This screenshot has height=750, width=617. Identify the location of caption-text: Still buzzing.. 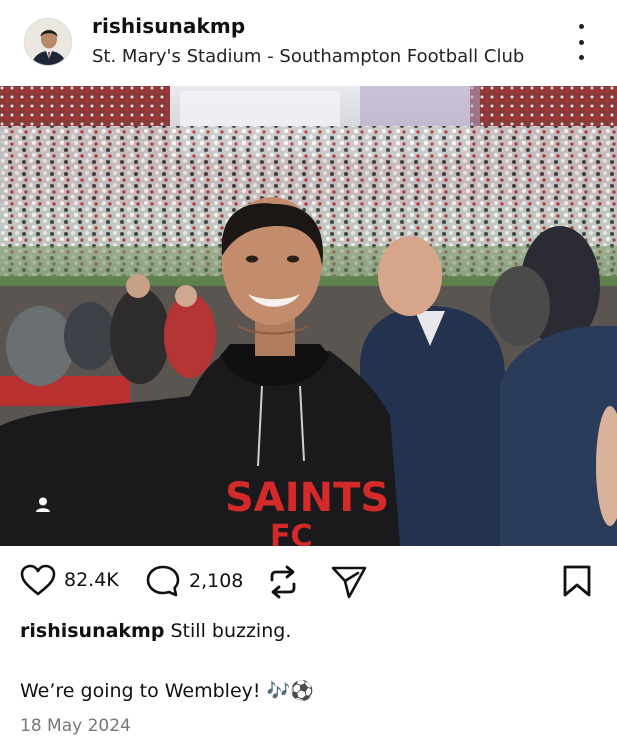
(231, 631).